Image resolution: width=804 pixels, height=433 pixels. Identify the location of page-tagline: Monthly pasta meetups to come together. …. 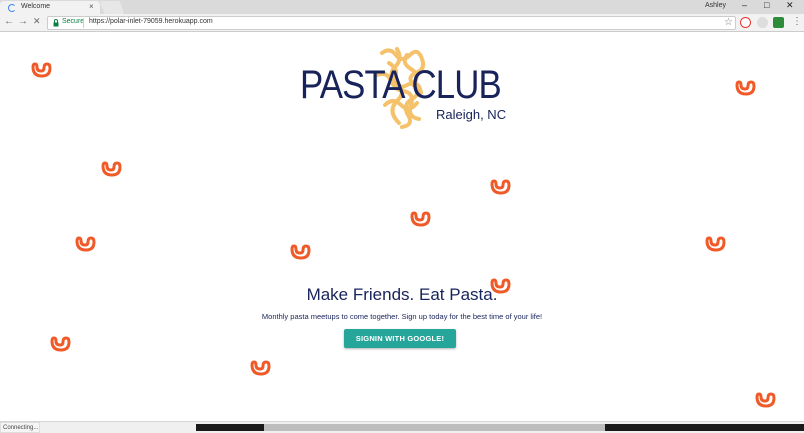
(402, 316).